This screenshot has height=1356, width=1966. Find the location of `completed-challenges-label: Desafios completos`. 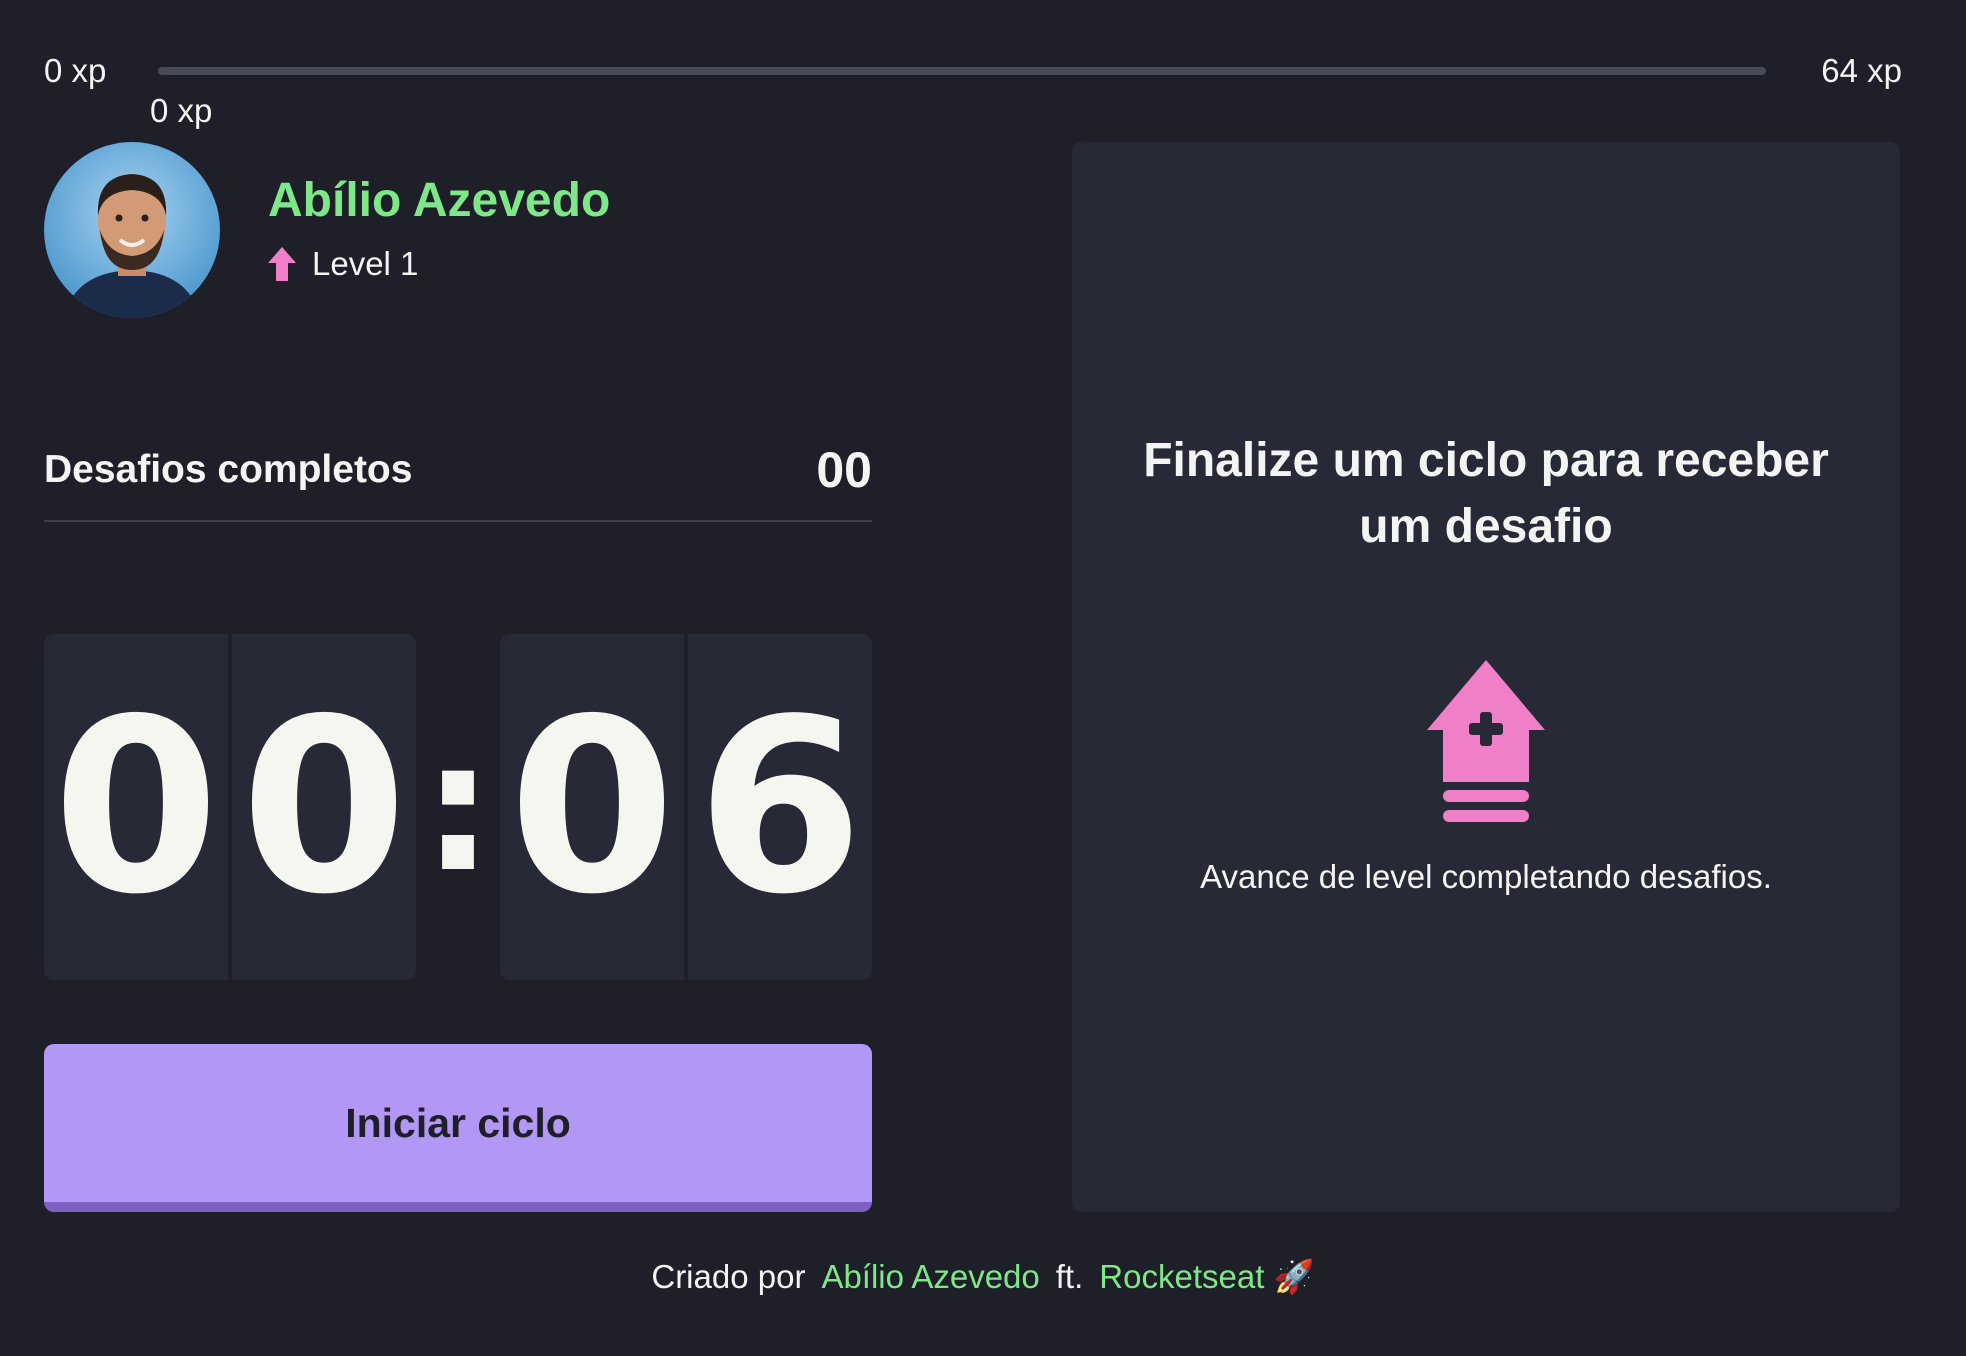

completed-challenges-label: Desafios completos is located at coordinates (228, 469).